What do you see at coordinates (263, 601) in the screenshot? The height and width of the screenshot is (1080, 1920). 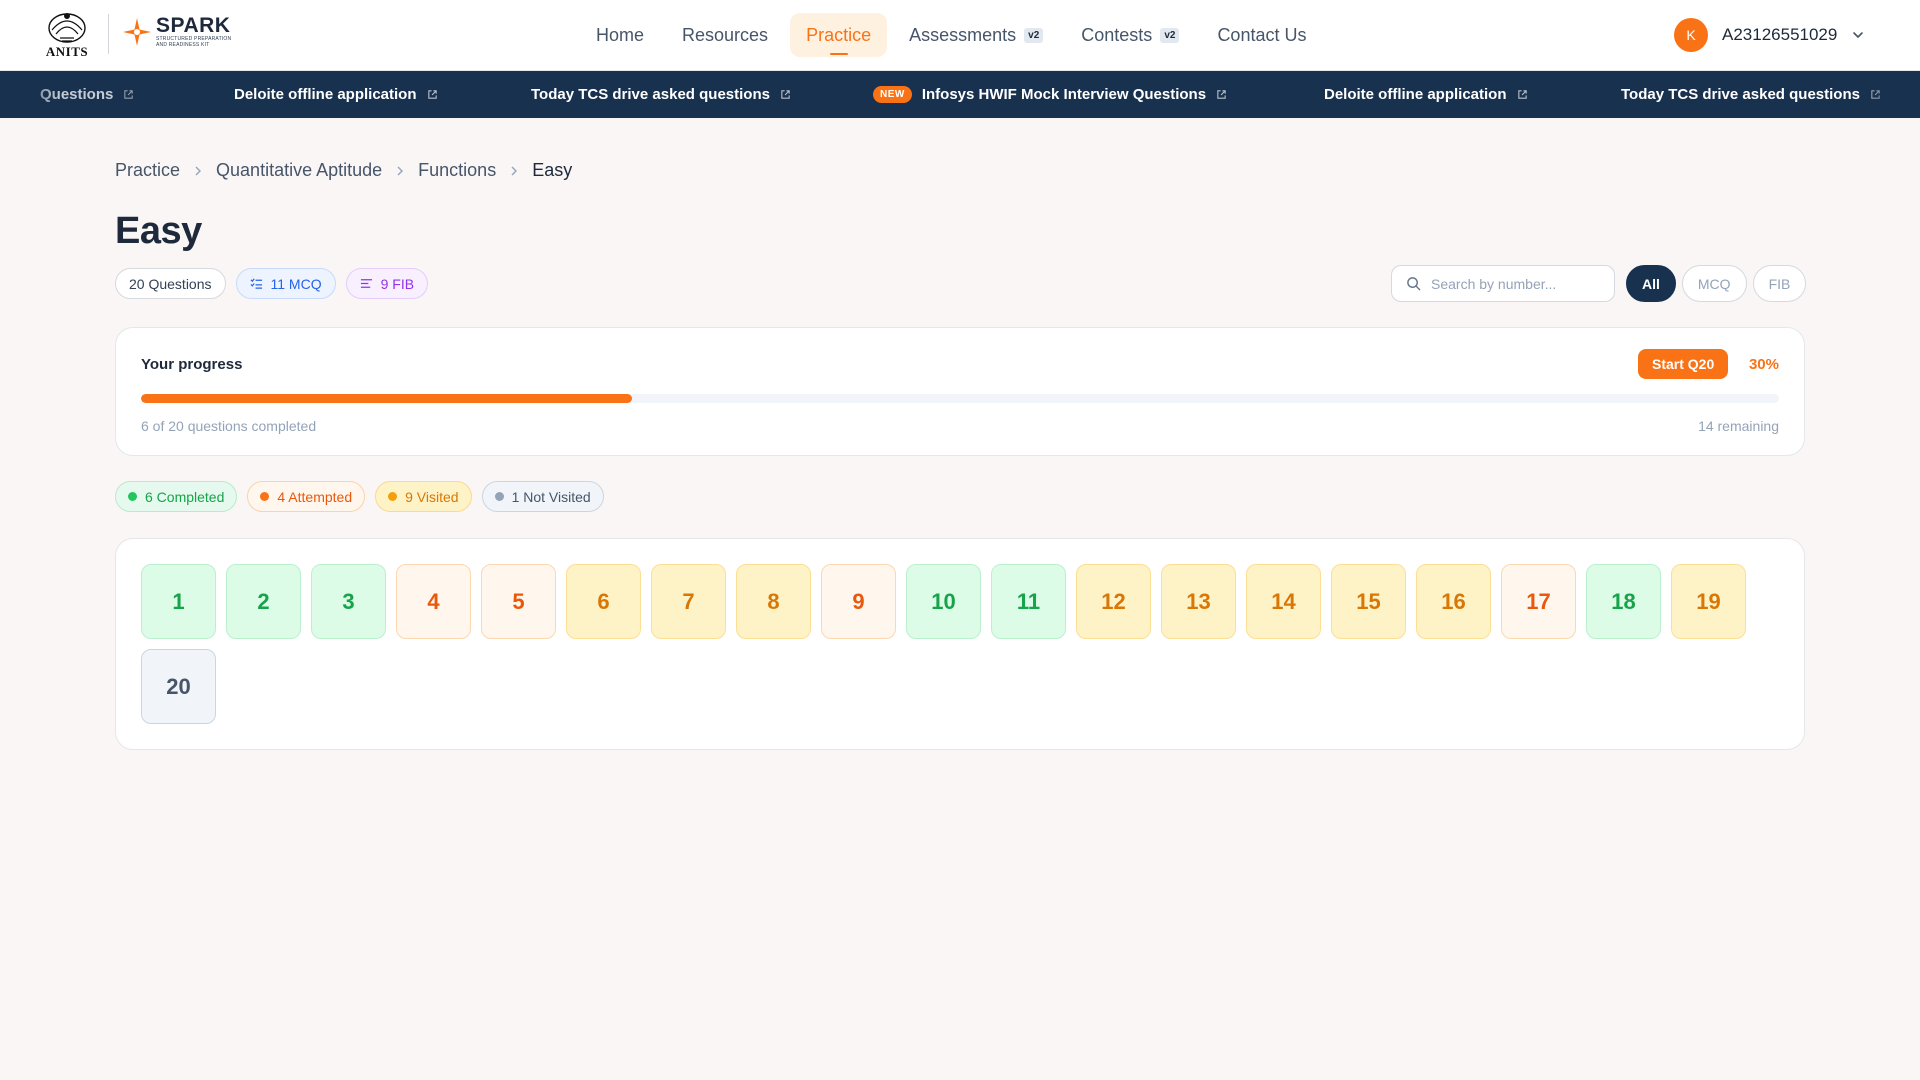 I see `question-tile: 2` at bounding box center [263, 601].